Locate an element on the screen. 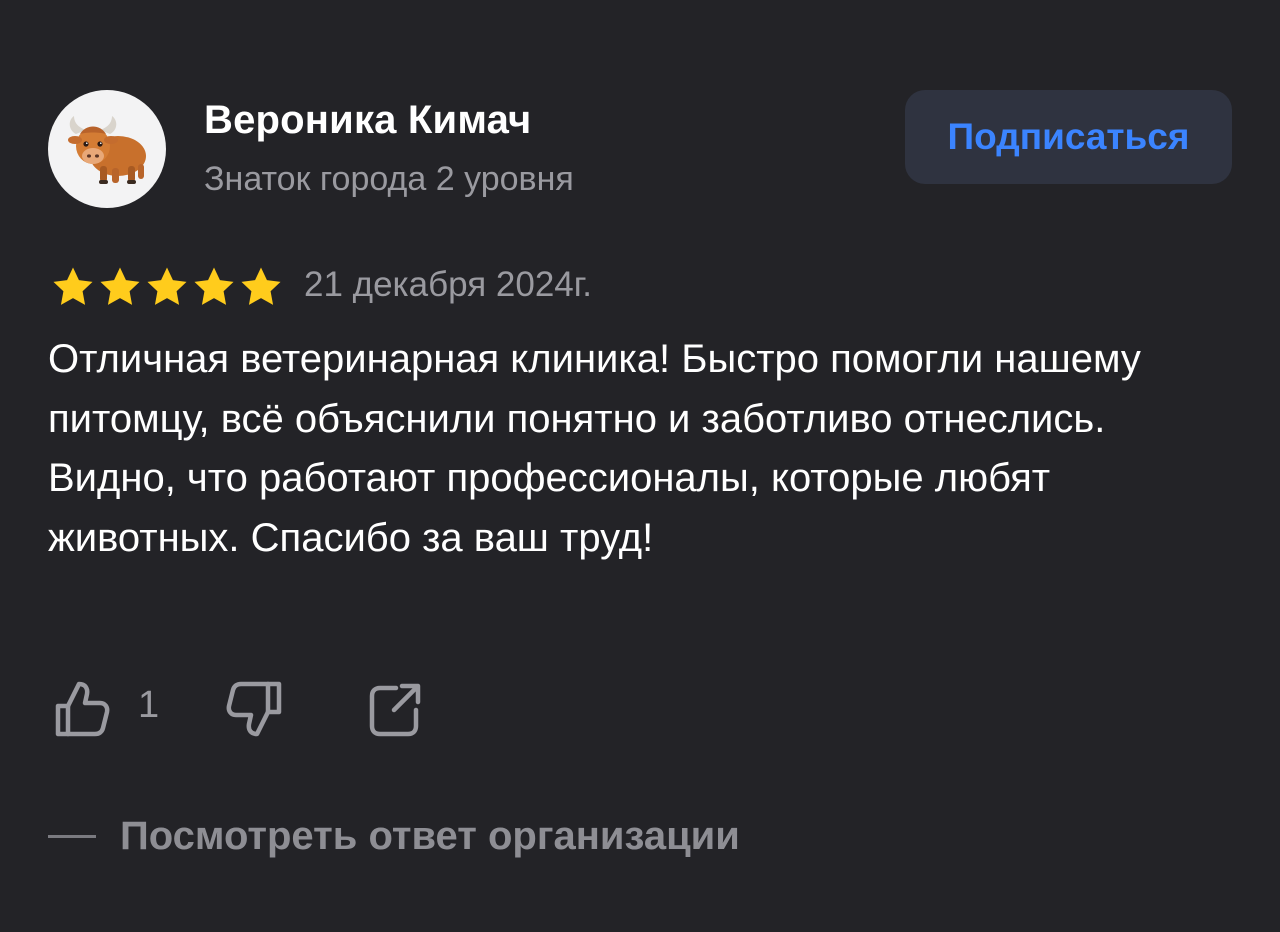  author-name: Вероника Кимач is located at coordinates (367, 120).